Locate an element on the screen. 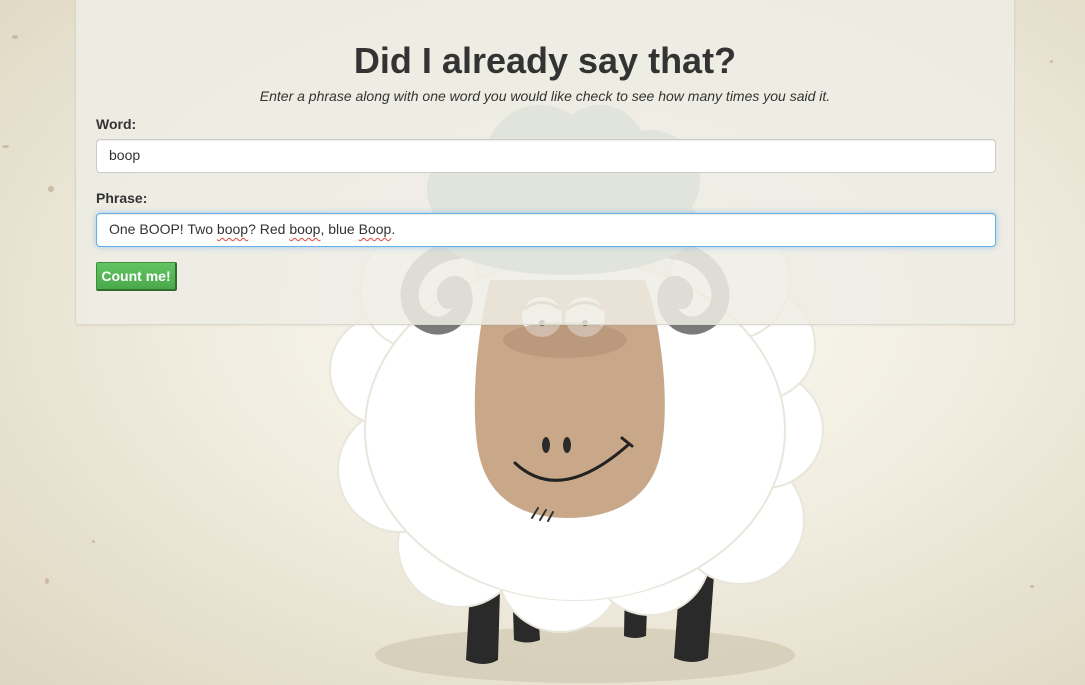  phrase-label: Phrase: is located at coordinates (122, 198).